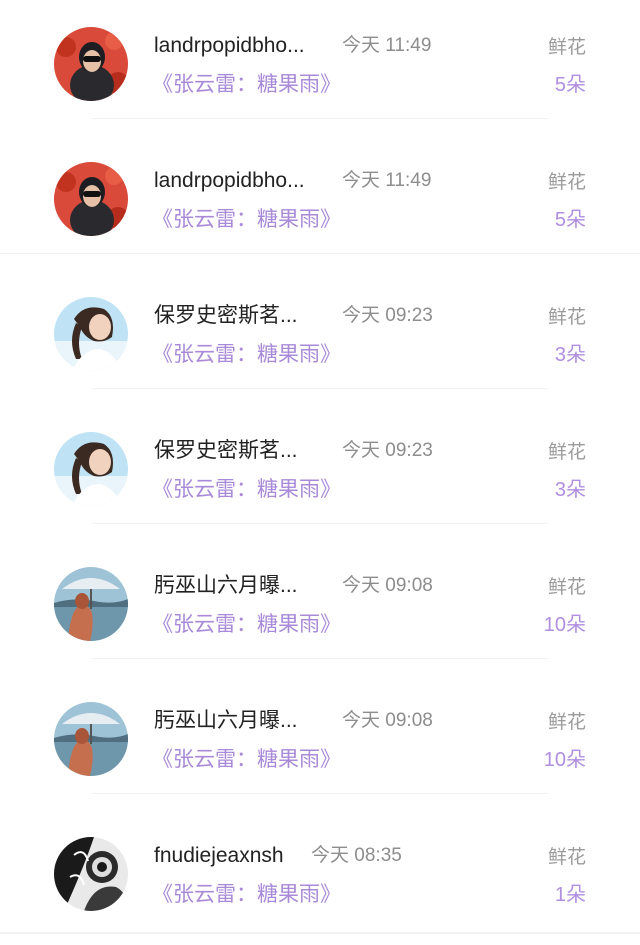  I want to click on list-item: fnudiejeaxnsh 今天 08:35 《张云雷：糖果雨》 鲜花 1朵, so click(320, 877).